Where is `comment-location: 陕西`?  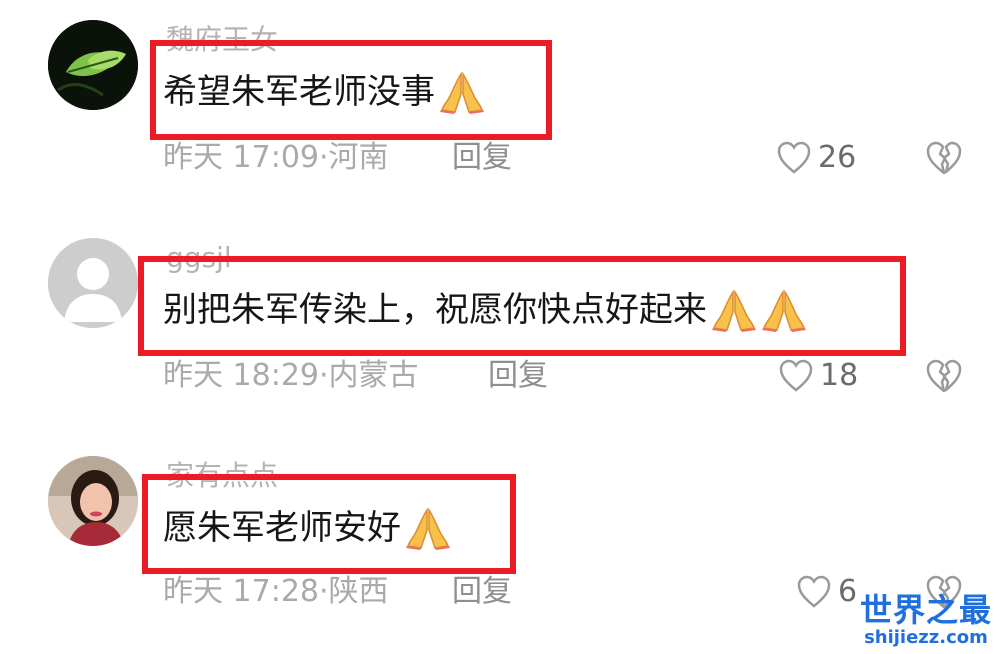
comment-location: 陕西 is located at coordinates (358, 591).